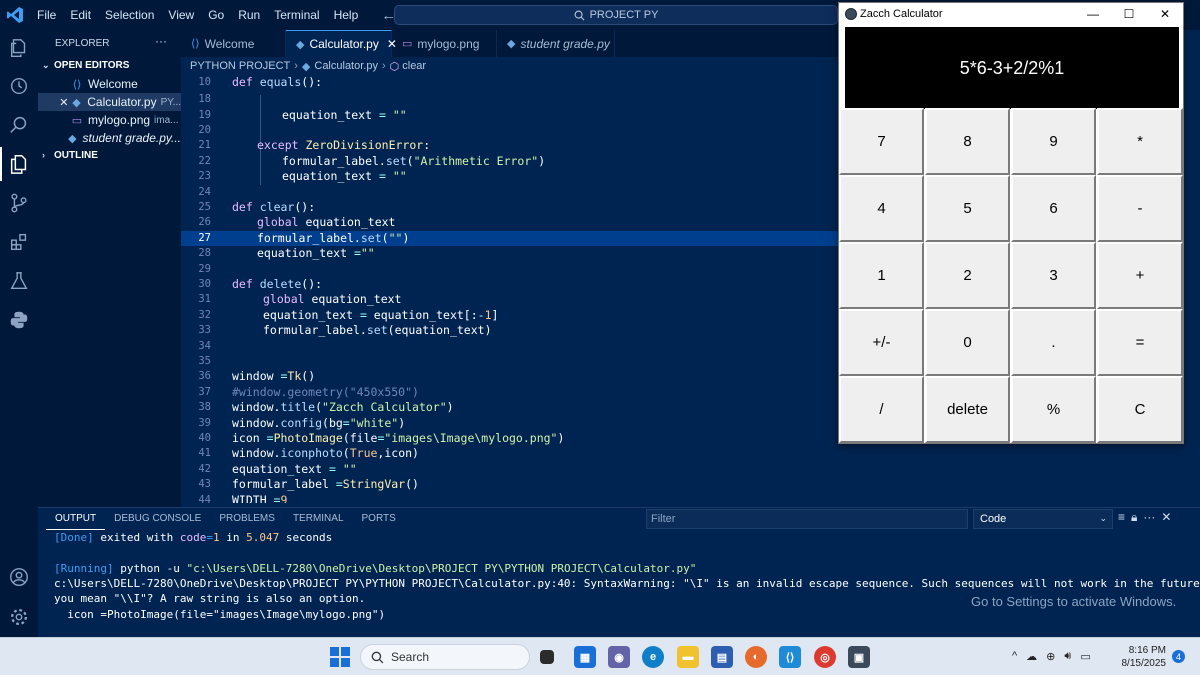 The image size is (1200, 675). Describe the element at coordinates (1043, 519) in the screenshot. I see `output-channel-select: Code ⌄` at that location.